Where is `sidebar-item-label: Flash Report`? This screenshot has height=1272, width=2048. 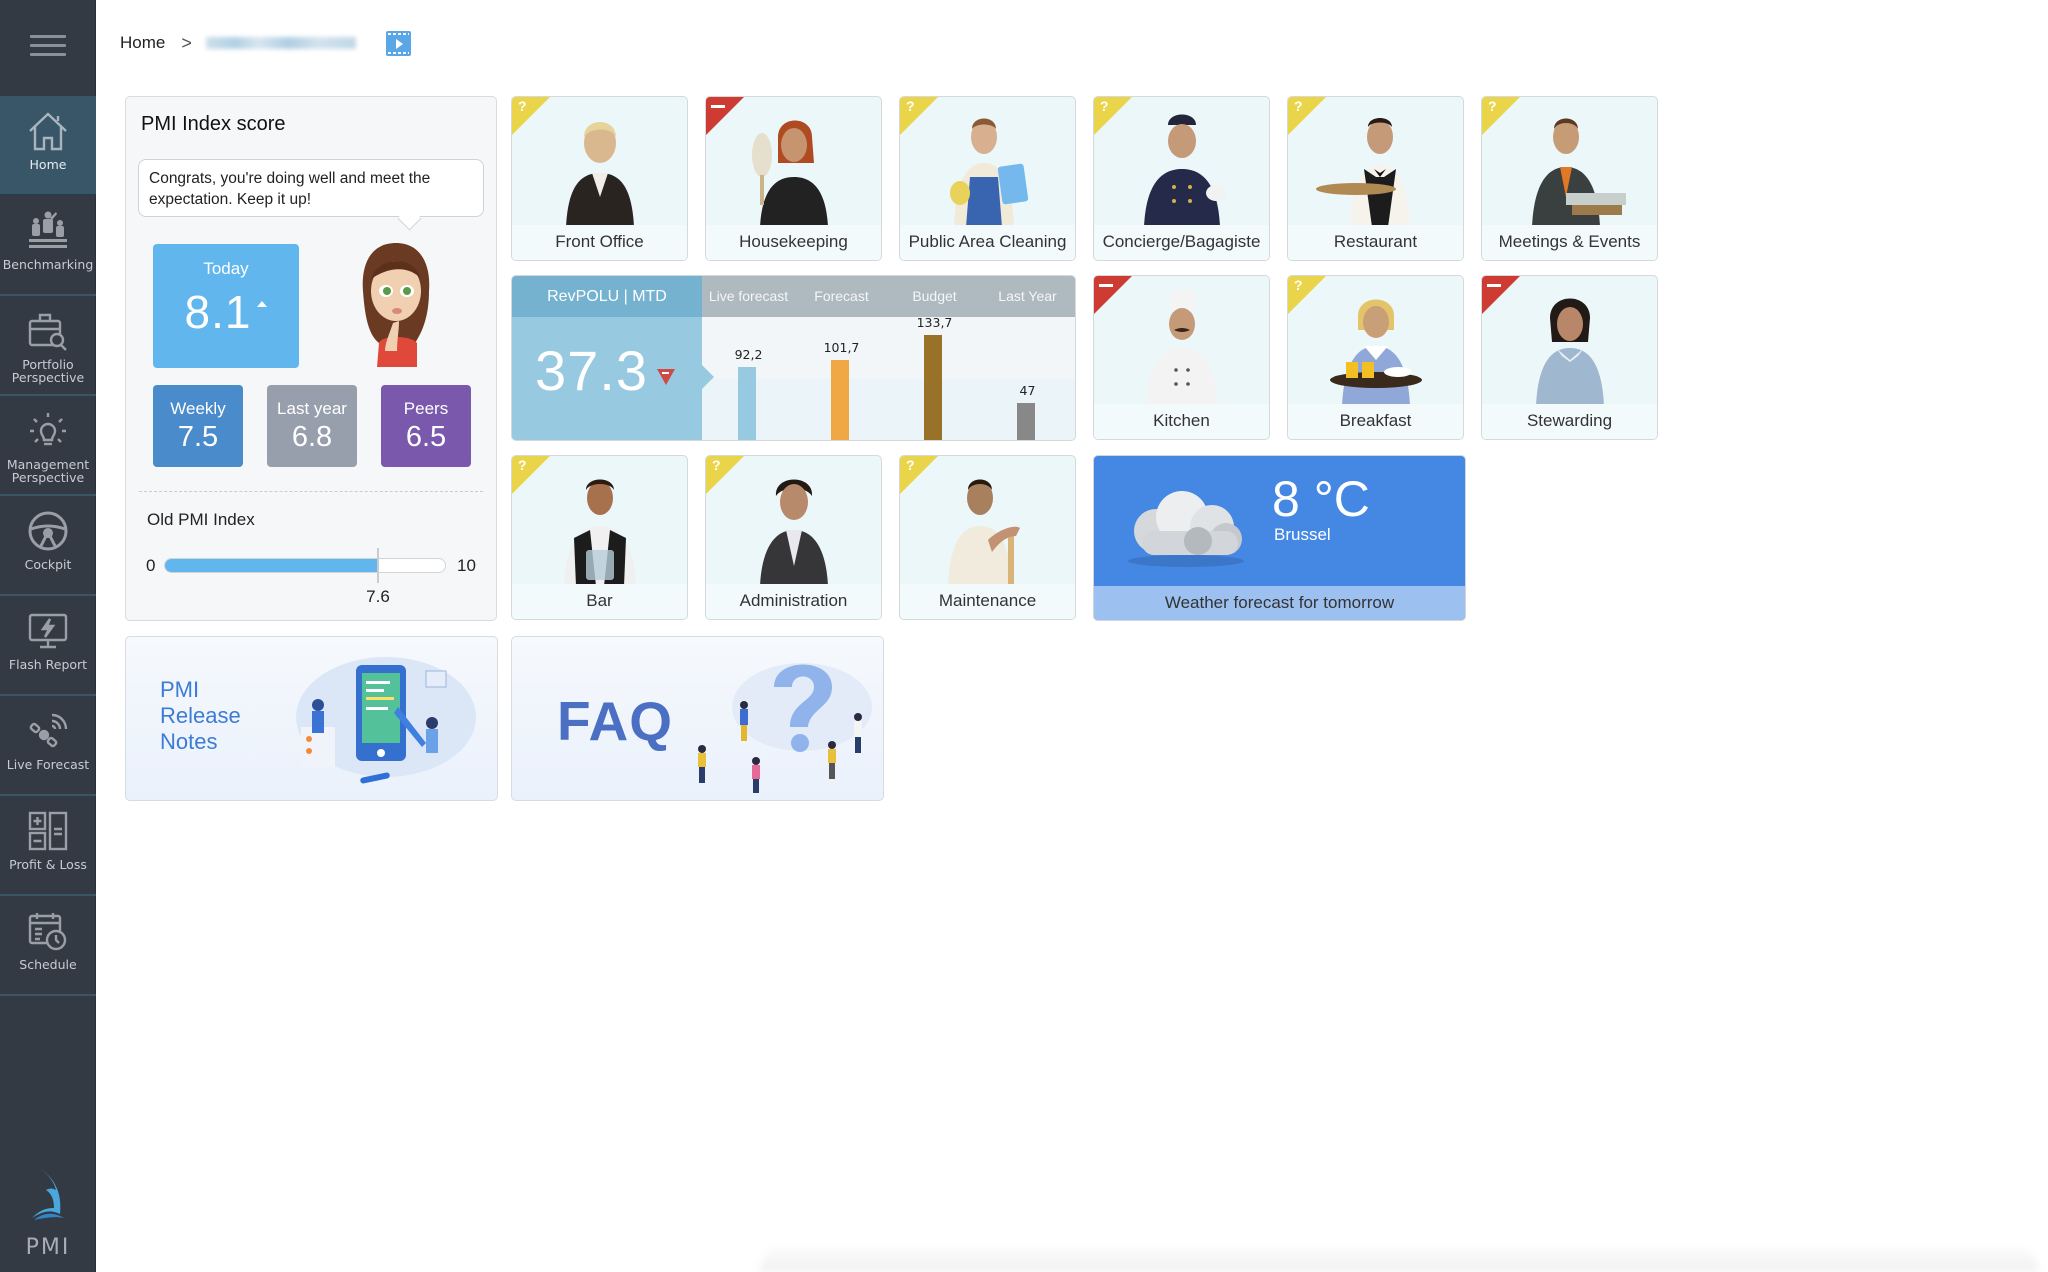 sidebar-item-label: Flash Report is located at coordinates (48, 664).